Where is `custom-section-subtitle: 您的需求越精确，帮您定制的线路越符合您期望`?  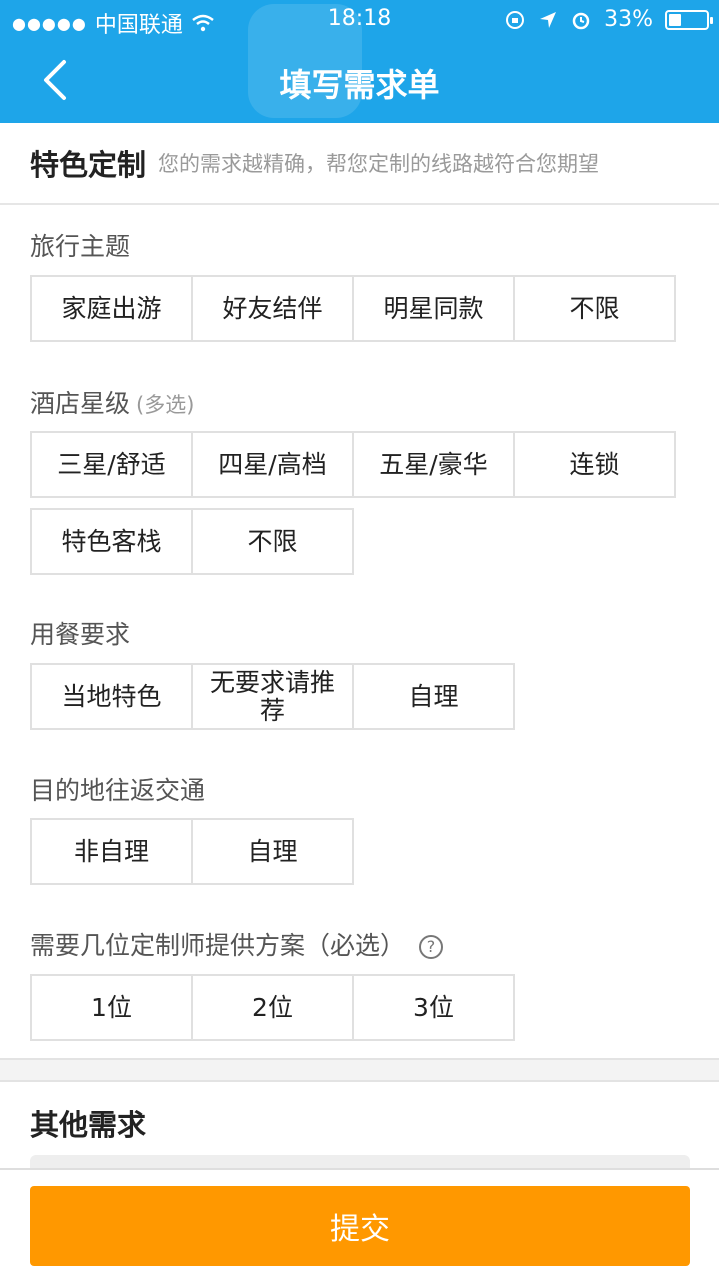
custom-section-subtitle: 您的需求越精确，帮您定制的线路越符合您期望 is located at coordinates (379, 164).